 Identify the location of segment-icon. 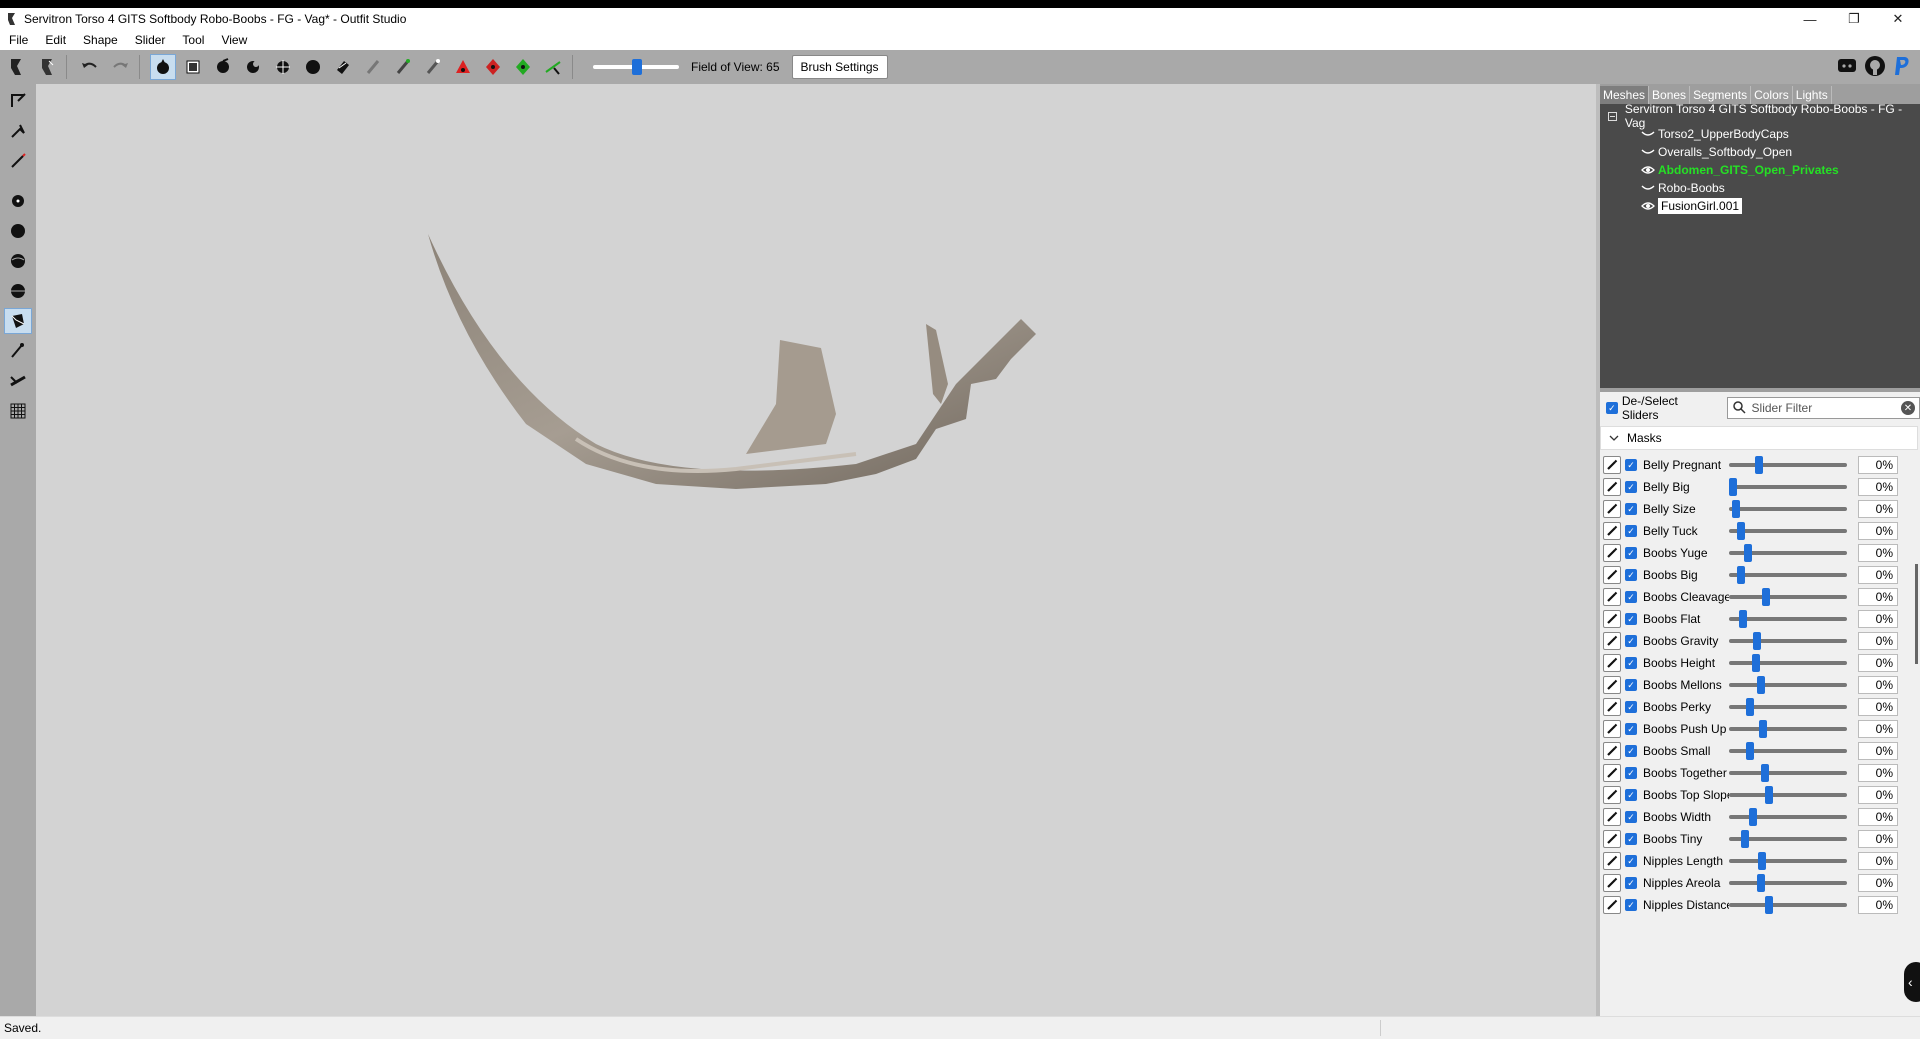
(18, 381).